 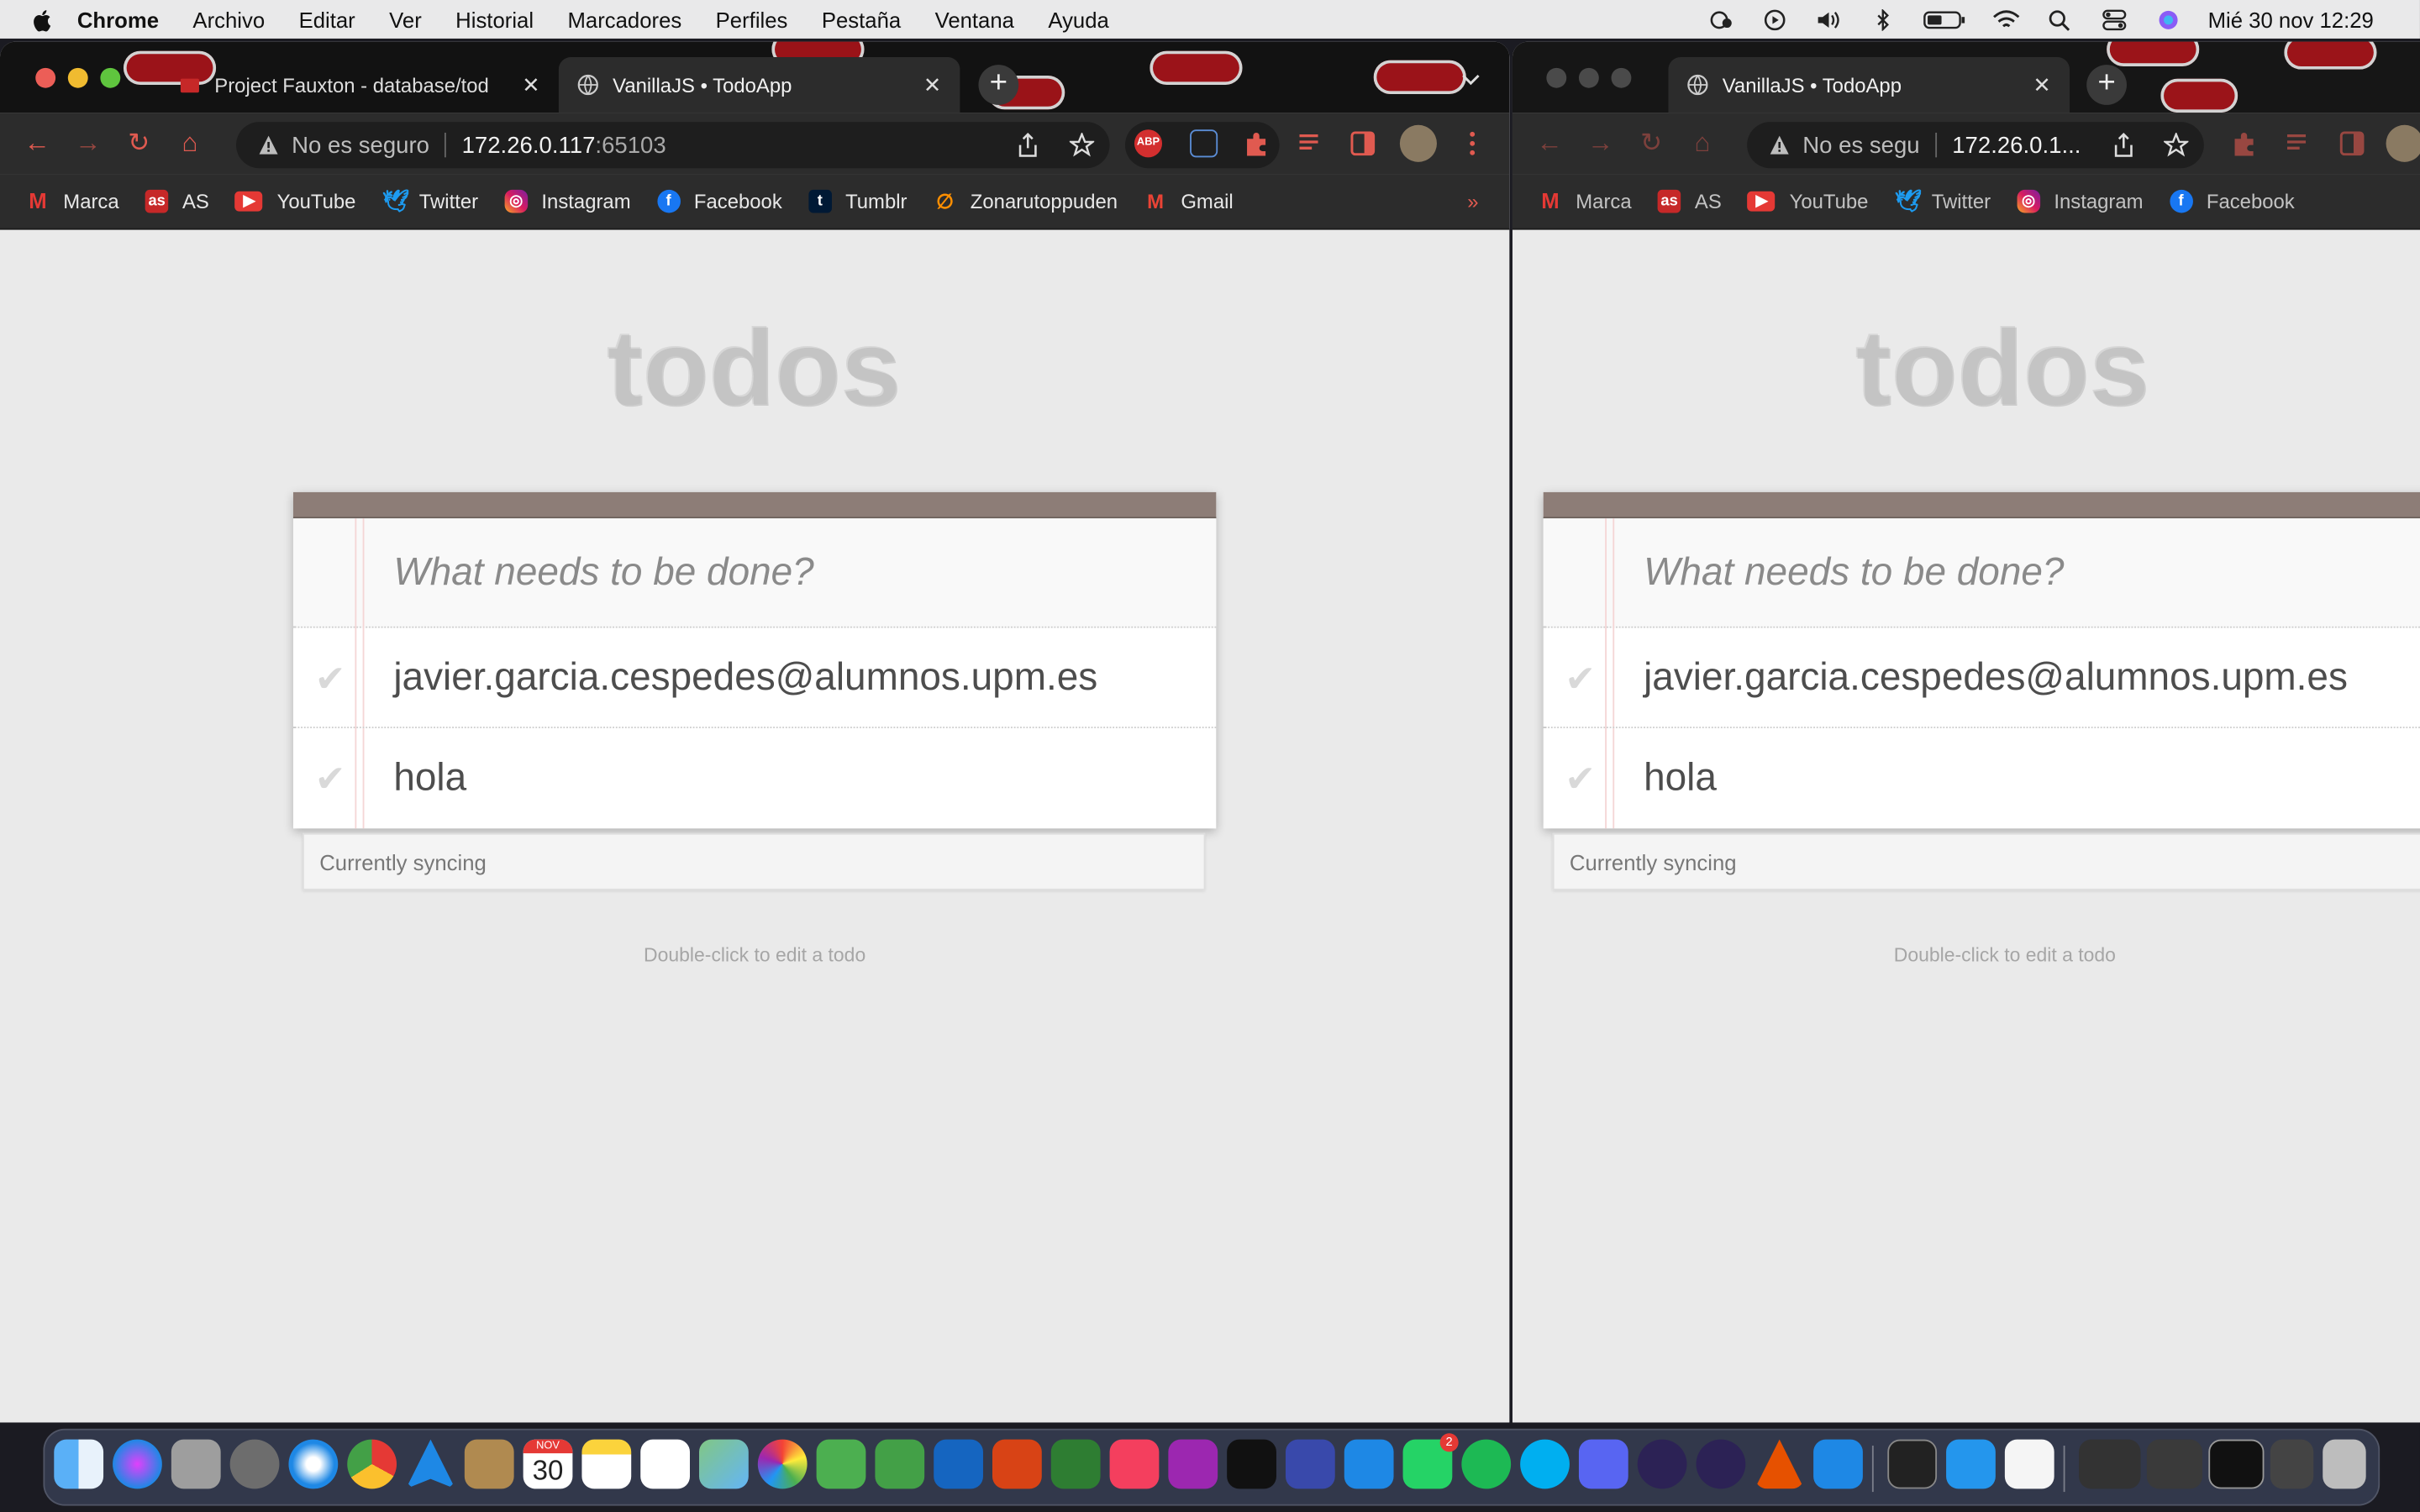 What do you see at coordinates (1134, 1464) in the screenshot?
I see `music-icon` at bounding box center [1134, 1464].